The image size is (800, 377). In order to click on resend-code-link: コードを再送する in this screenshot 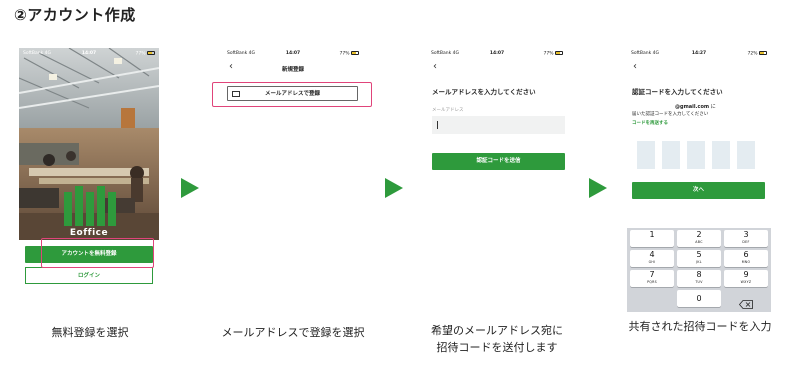, I will do `click(650, 123)`.